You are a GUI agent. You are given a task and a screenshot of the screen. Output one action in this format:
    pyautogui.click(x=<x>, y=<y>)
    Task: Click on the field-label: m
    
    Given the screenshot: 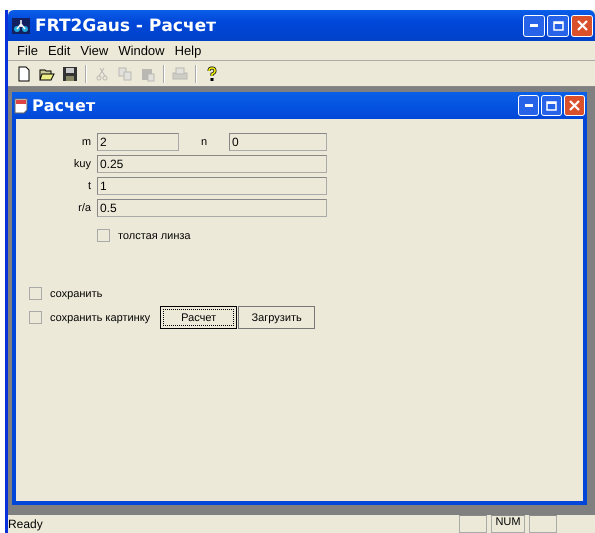 What is the action you would take?
    pyautogui.click(x=85, y=142)
    